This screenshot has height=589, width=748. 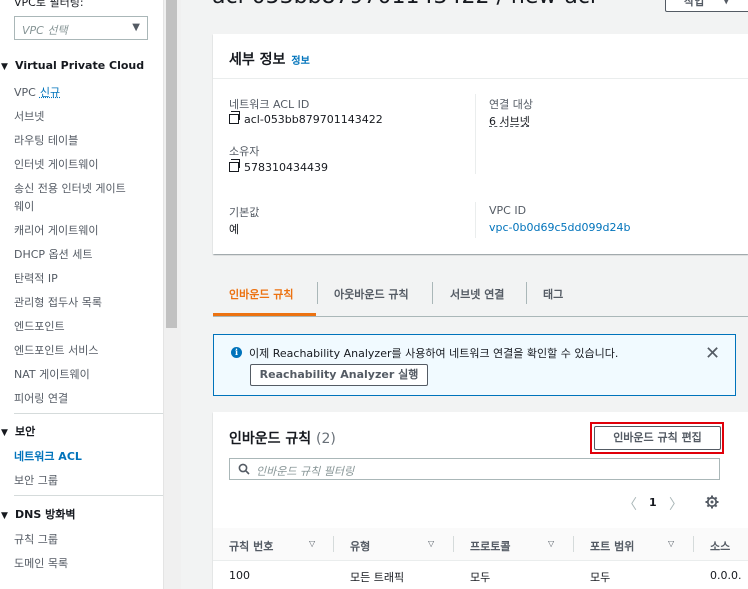 I want to click on active-tab-underline, so click(x=264, y=314).